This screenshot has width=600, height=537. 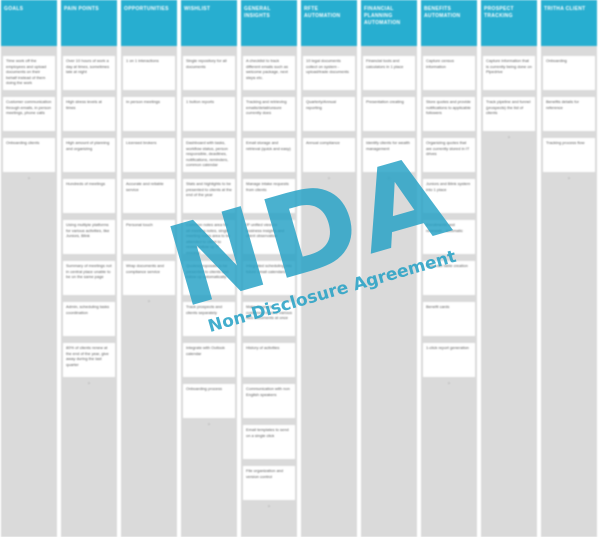 I want to click on lane-header: Financial Planning Automation, so click(x=389, y=23).